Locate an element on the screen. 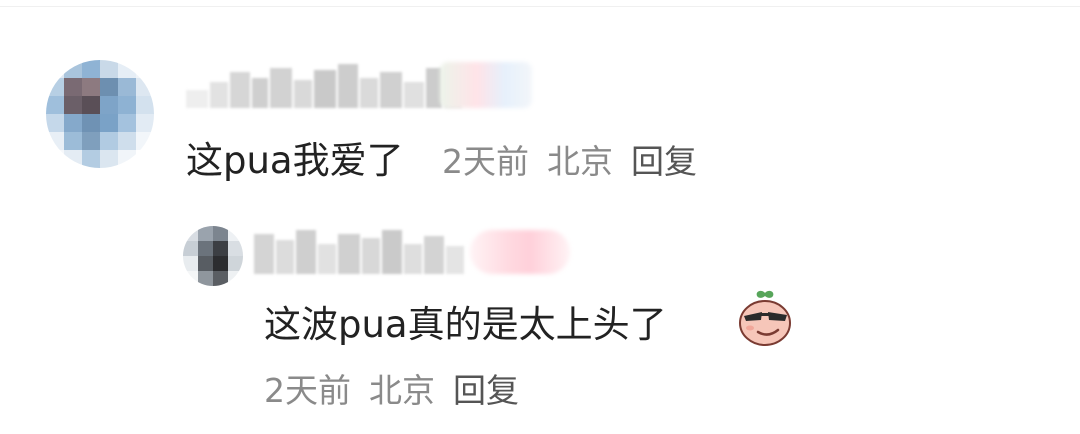 The height and width of the screenshot is (434, 1080). comment-meta: 2天前 北京 回复 is located at coordinates (569, 161).